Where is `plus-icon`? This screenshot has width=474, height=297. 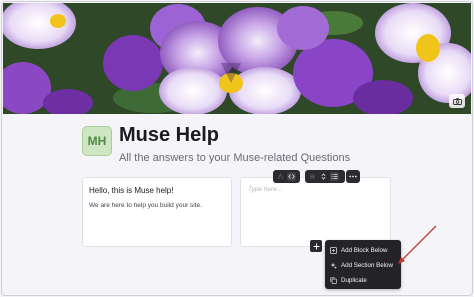
plus-icon is located at coordinates (316, 246).